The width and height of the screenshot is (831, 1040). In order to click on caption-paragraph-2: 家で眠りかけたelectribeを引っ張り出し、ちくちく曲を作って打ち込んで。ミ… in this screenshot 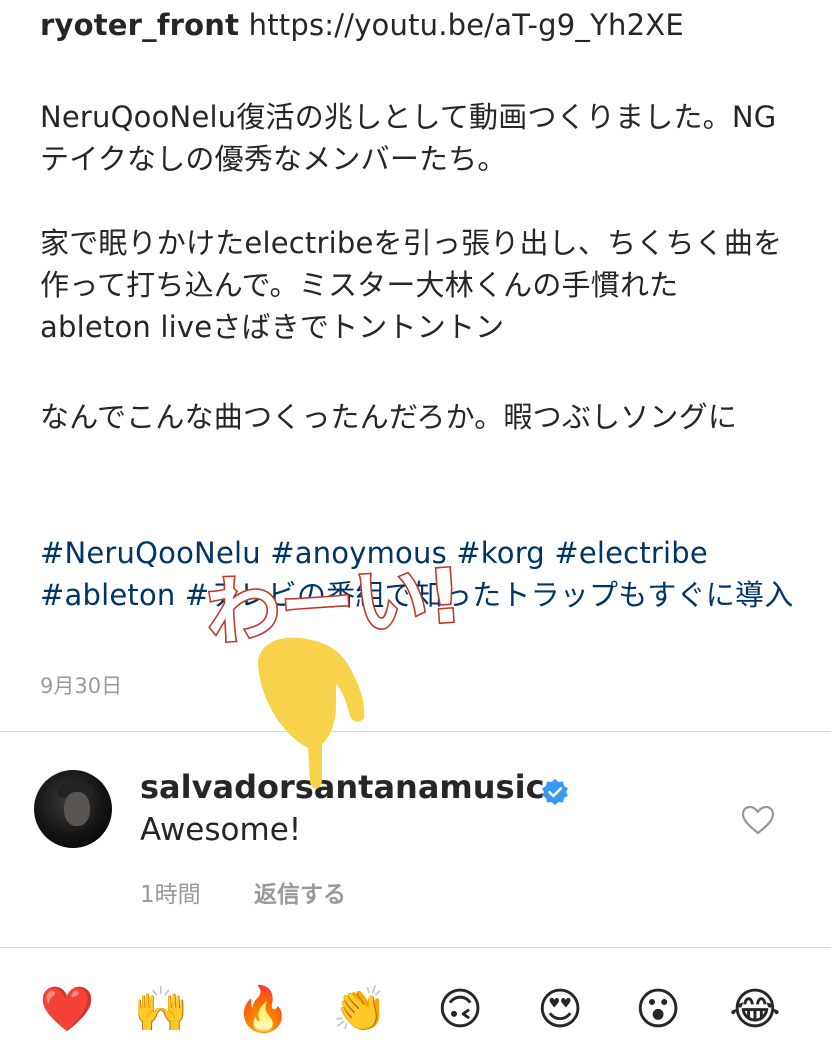, I will do `click(411, 285)`.